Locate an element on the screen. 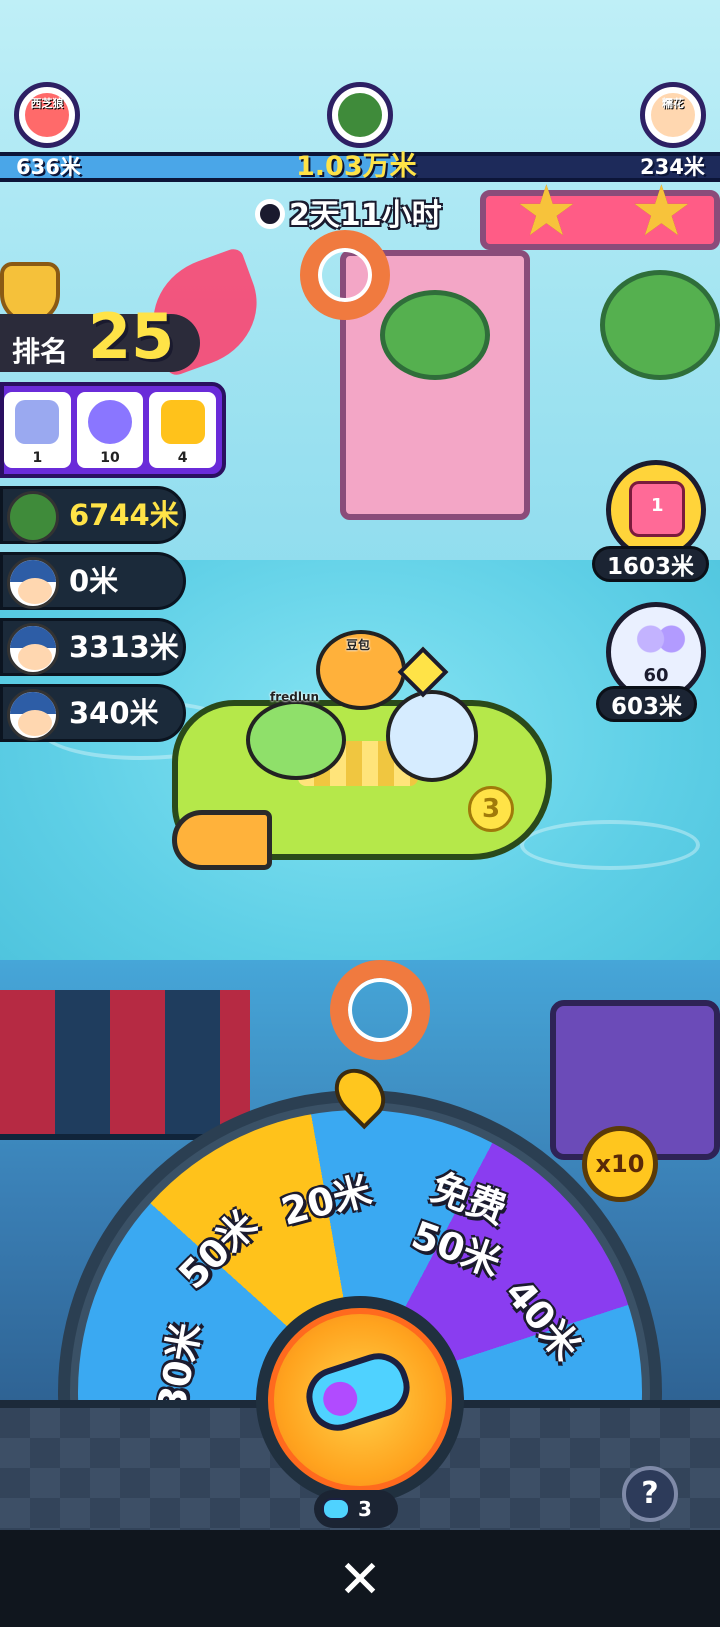 This screenshot has width=720, height=1627. multiplier-button: x10 is located at coordinates (620, 1164).